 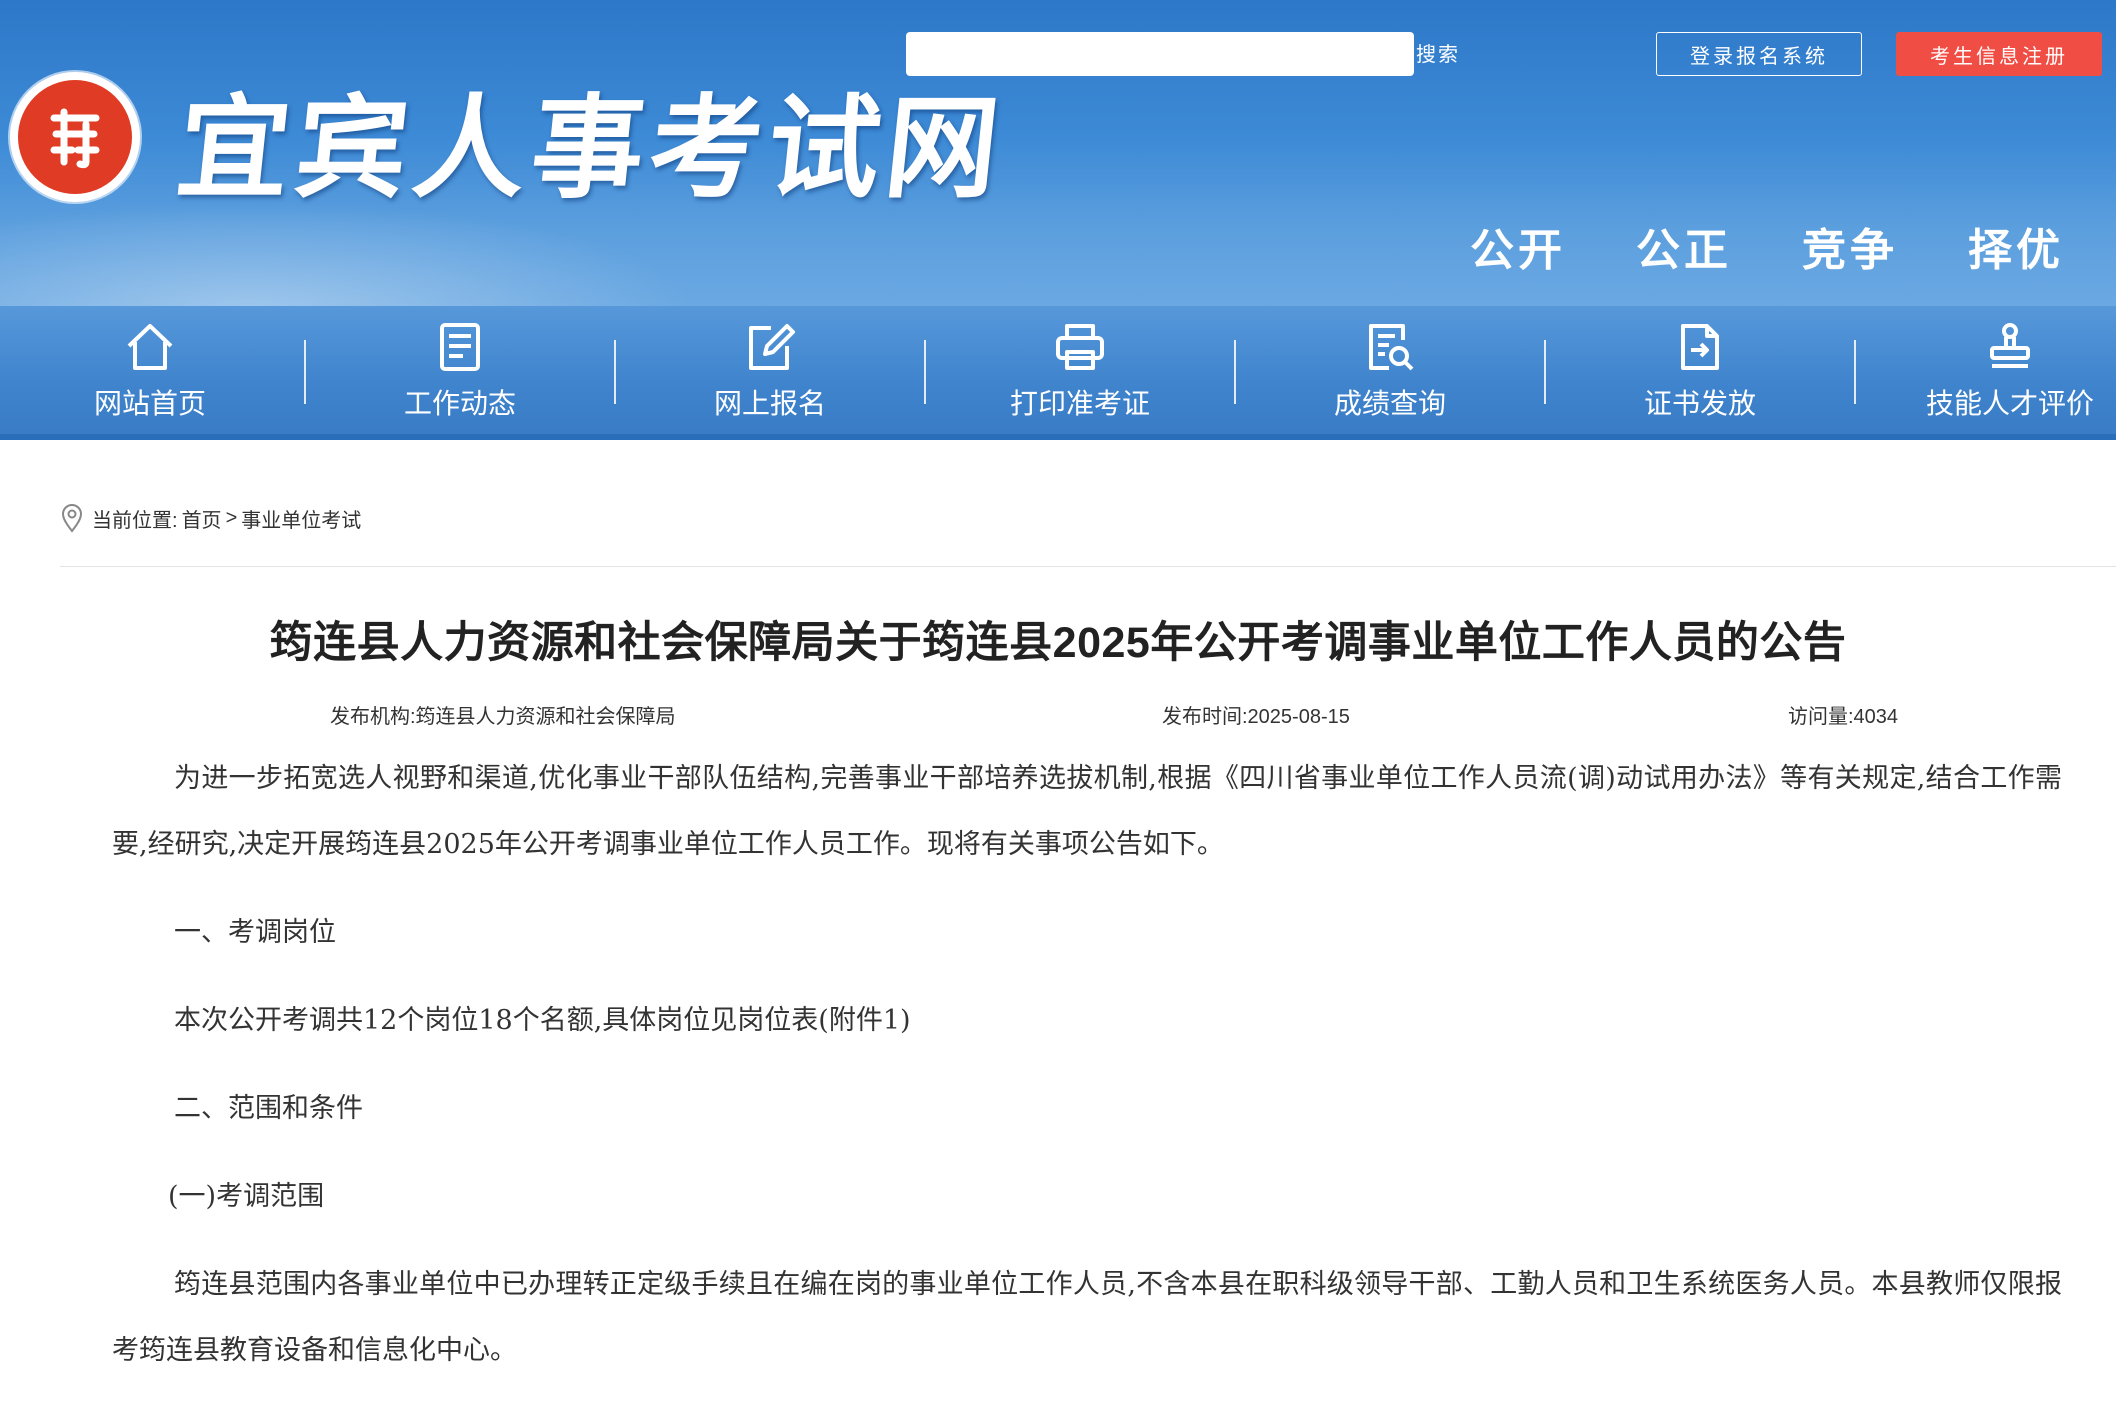 What do you see at coordinates (2010, 345) in the screenshot?
I see `stamp-icon` at bounding box center [2010, 345].